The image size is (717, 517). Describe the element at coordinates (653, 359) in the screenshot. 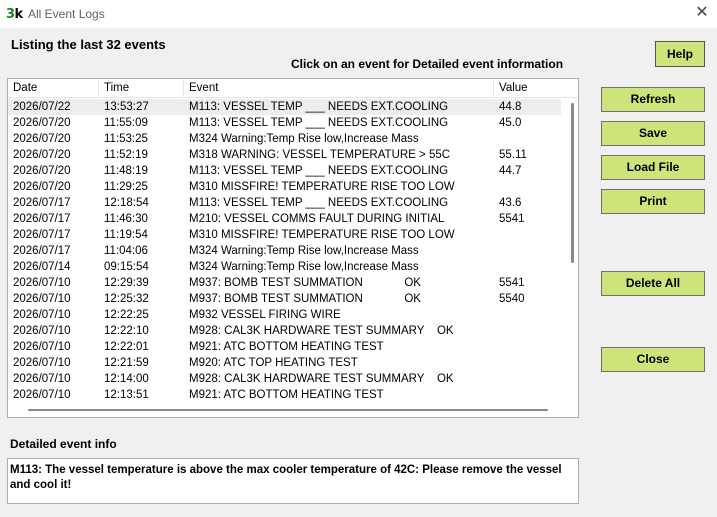

I see `close-button: Close` at that location.